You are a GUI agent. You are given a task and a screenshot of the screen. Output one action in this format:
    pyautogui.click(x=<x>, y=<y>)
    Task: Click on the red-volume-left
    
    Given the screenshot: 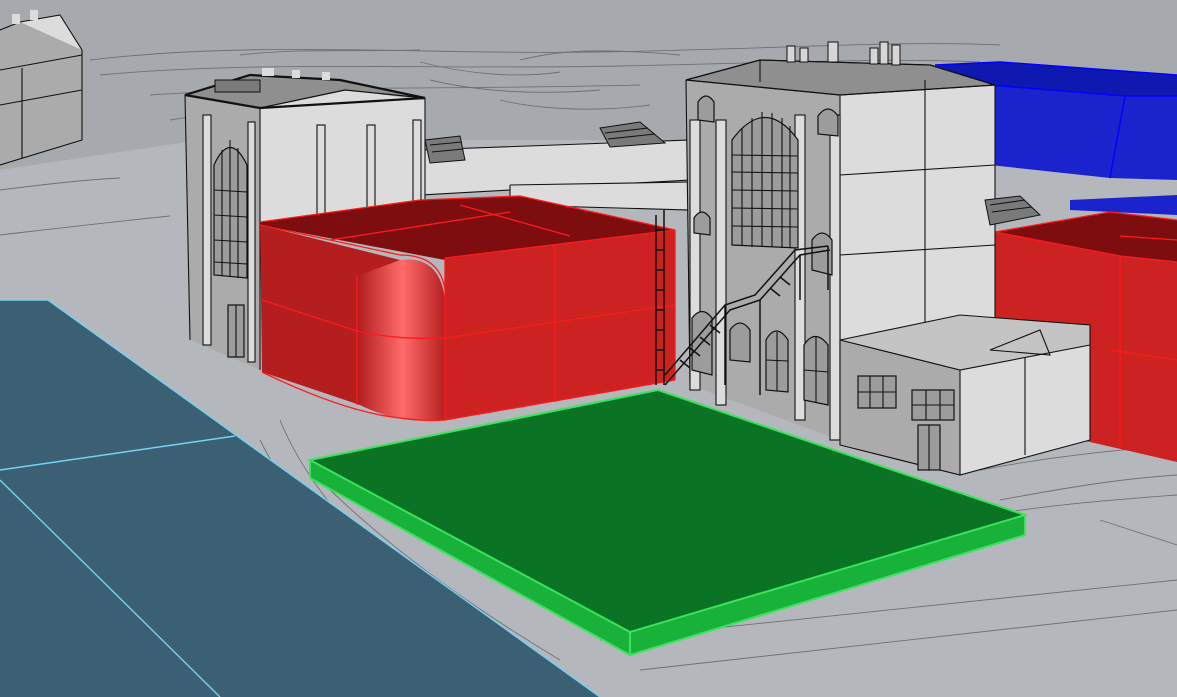 What is the action you would take?
    pyautogui.click(x=467, y=308)
    